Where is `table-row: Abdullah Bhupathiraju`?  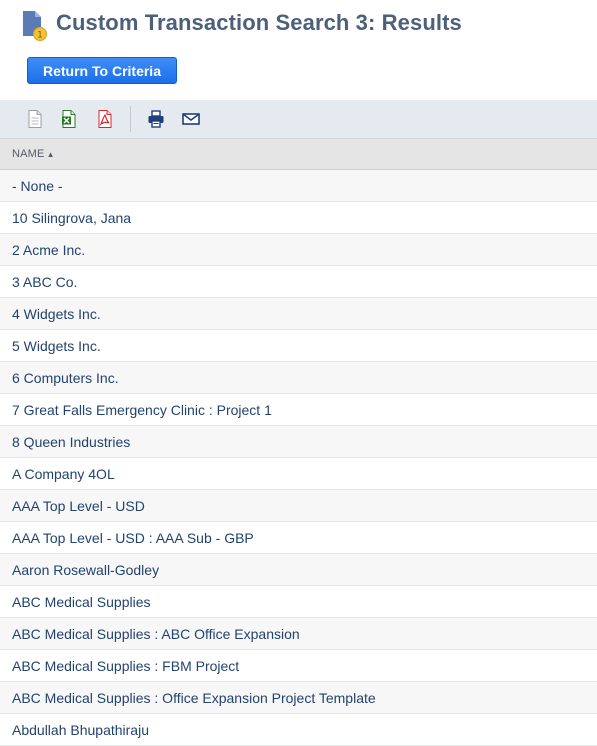 table-row: Abdullah Bhupathiraju is located at coordinates (298, 730).